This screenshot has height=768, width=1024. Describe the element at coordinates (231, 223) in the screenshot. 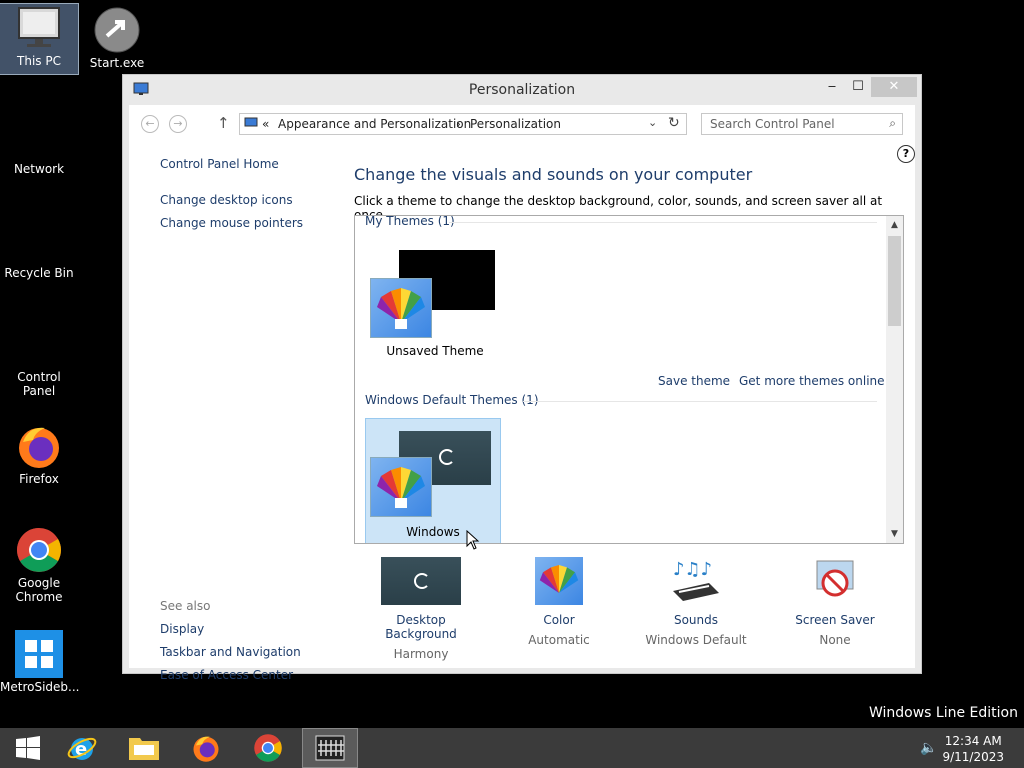

I see `link-change-mouse-pointers: Change mouse pointers` at that location.